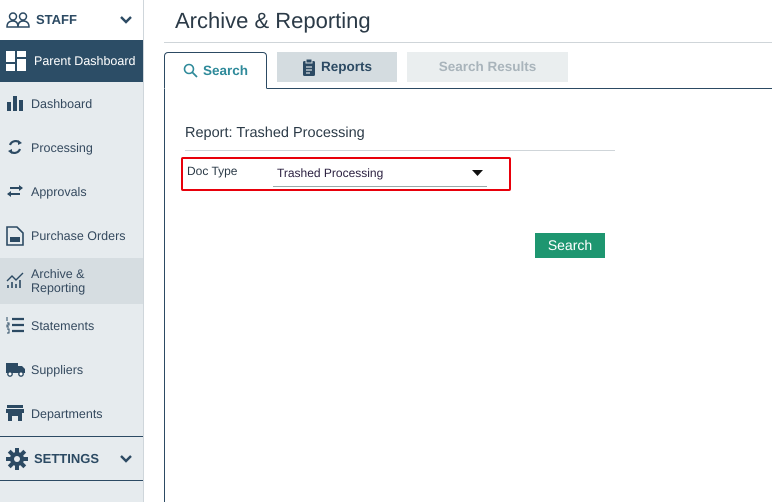 This screenshot has width=772, height=502. Describe the element at coordinates (477, 173) in the screenshot. I see `caret-icon` at that location.